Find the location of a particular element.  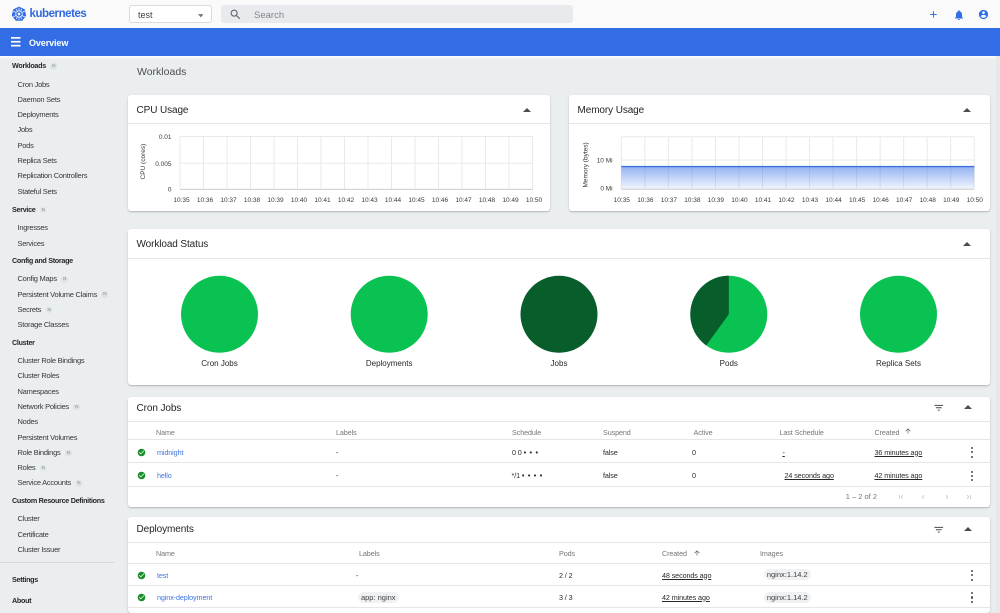

svg-text: 0 is located at coordinates (170, 190).